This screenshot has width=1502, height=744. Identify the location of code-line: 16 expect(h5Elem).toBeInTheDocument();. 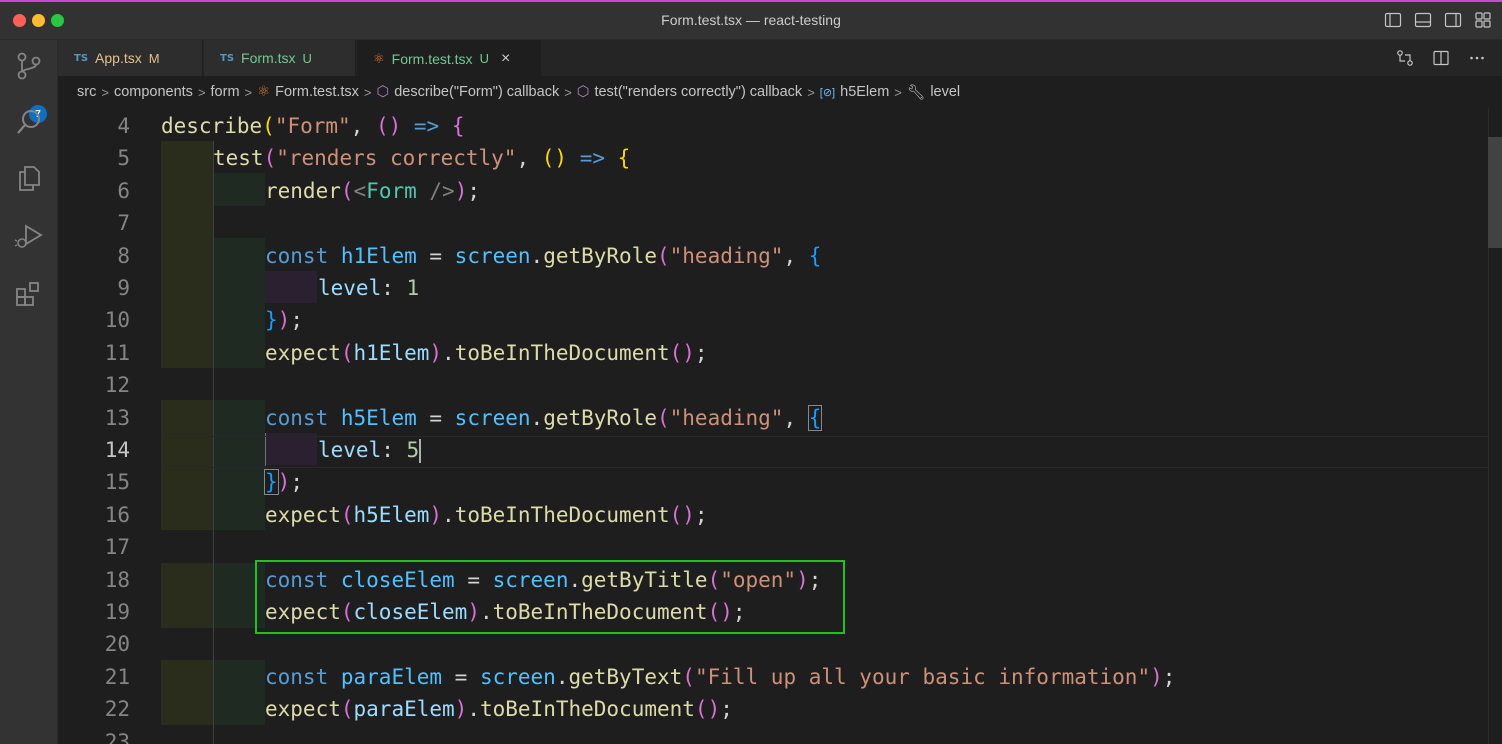
(773, 515).